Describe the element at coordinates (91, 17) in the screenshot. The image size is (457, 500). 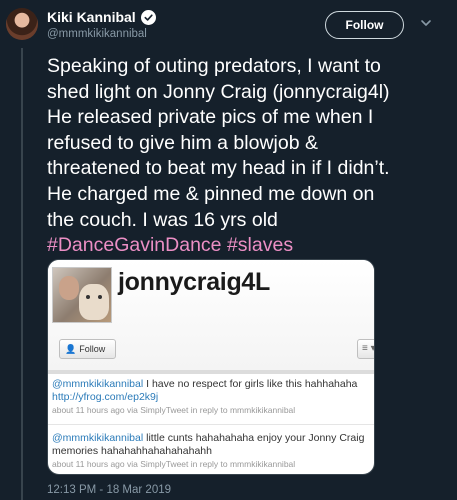
I see `author-name: Kiki Kannibal` at that location.